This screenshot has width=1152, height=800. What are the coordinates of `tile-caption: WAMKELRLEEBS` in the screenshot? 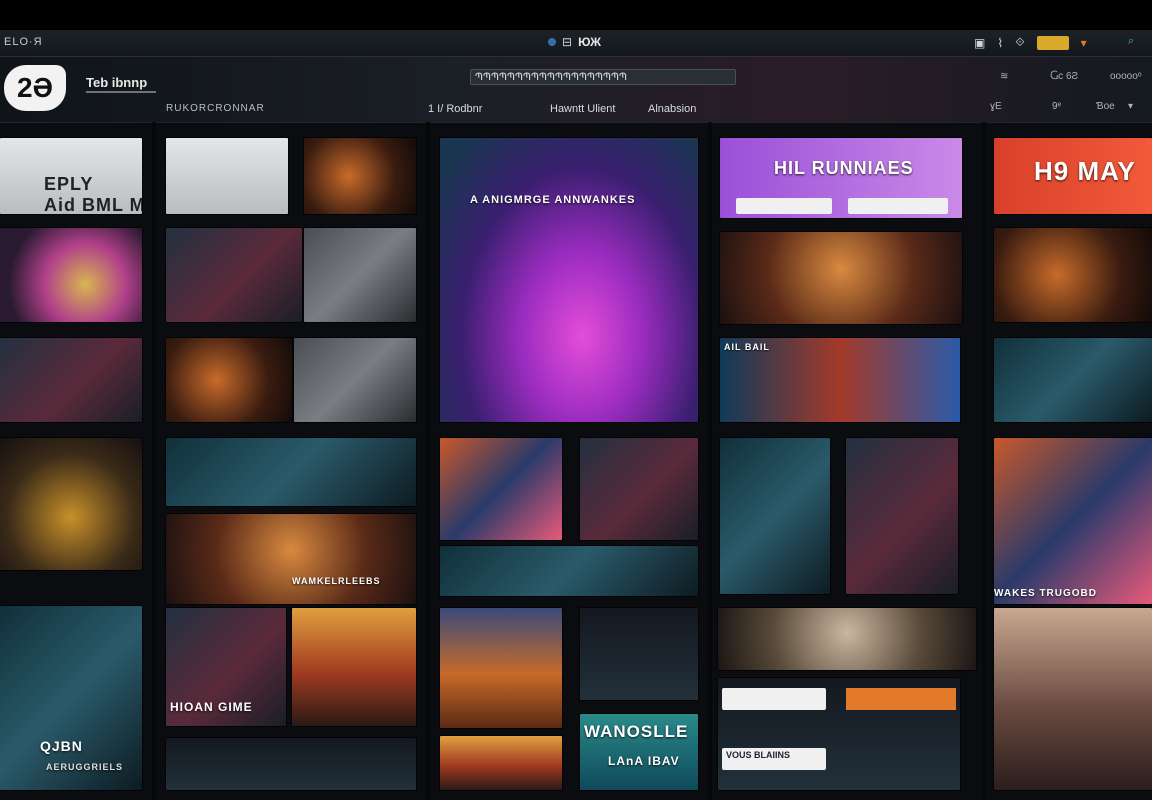 It's located at (336, 581).